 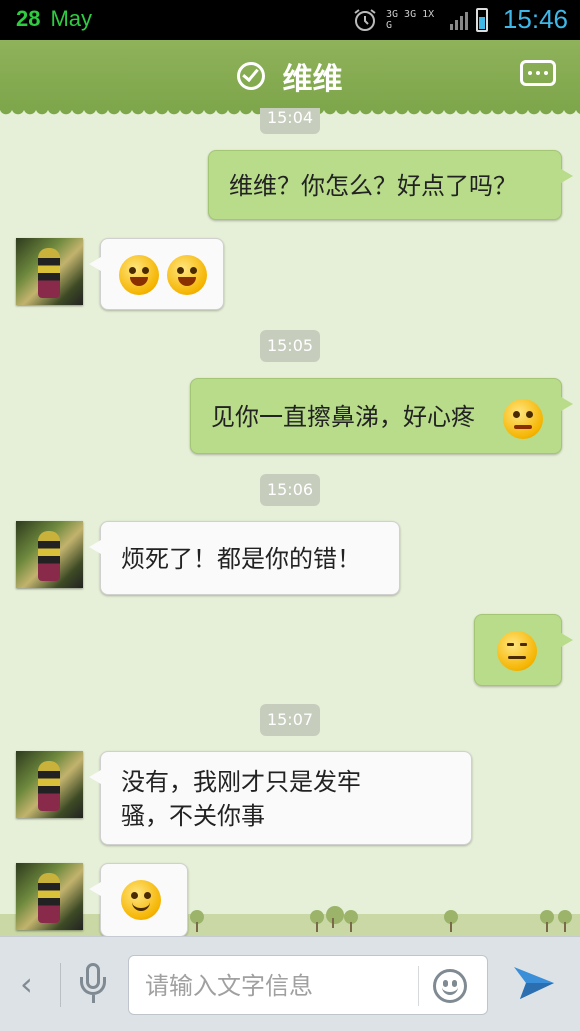 I want to click on status-time: 15:46, so click(x=535, y=19).